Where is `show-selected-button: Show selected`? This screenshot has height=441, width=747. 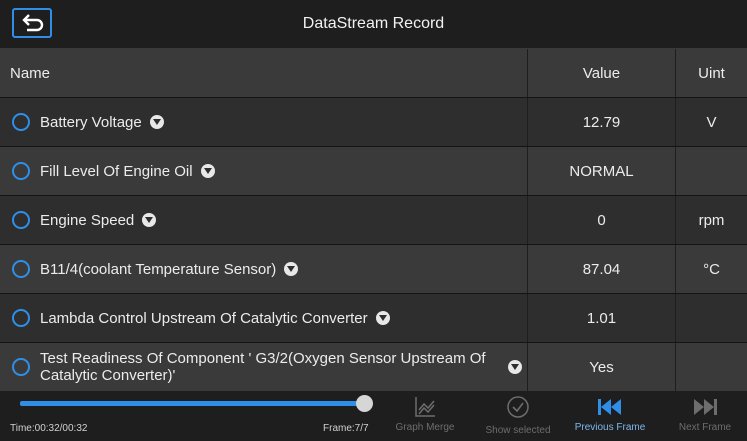
show-selected-button: Show selected is located at coordinates (518, 415).